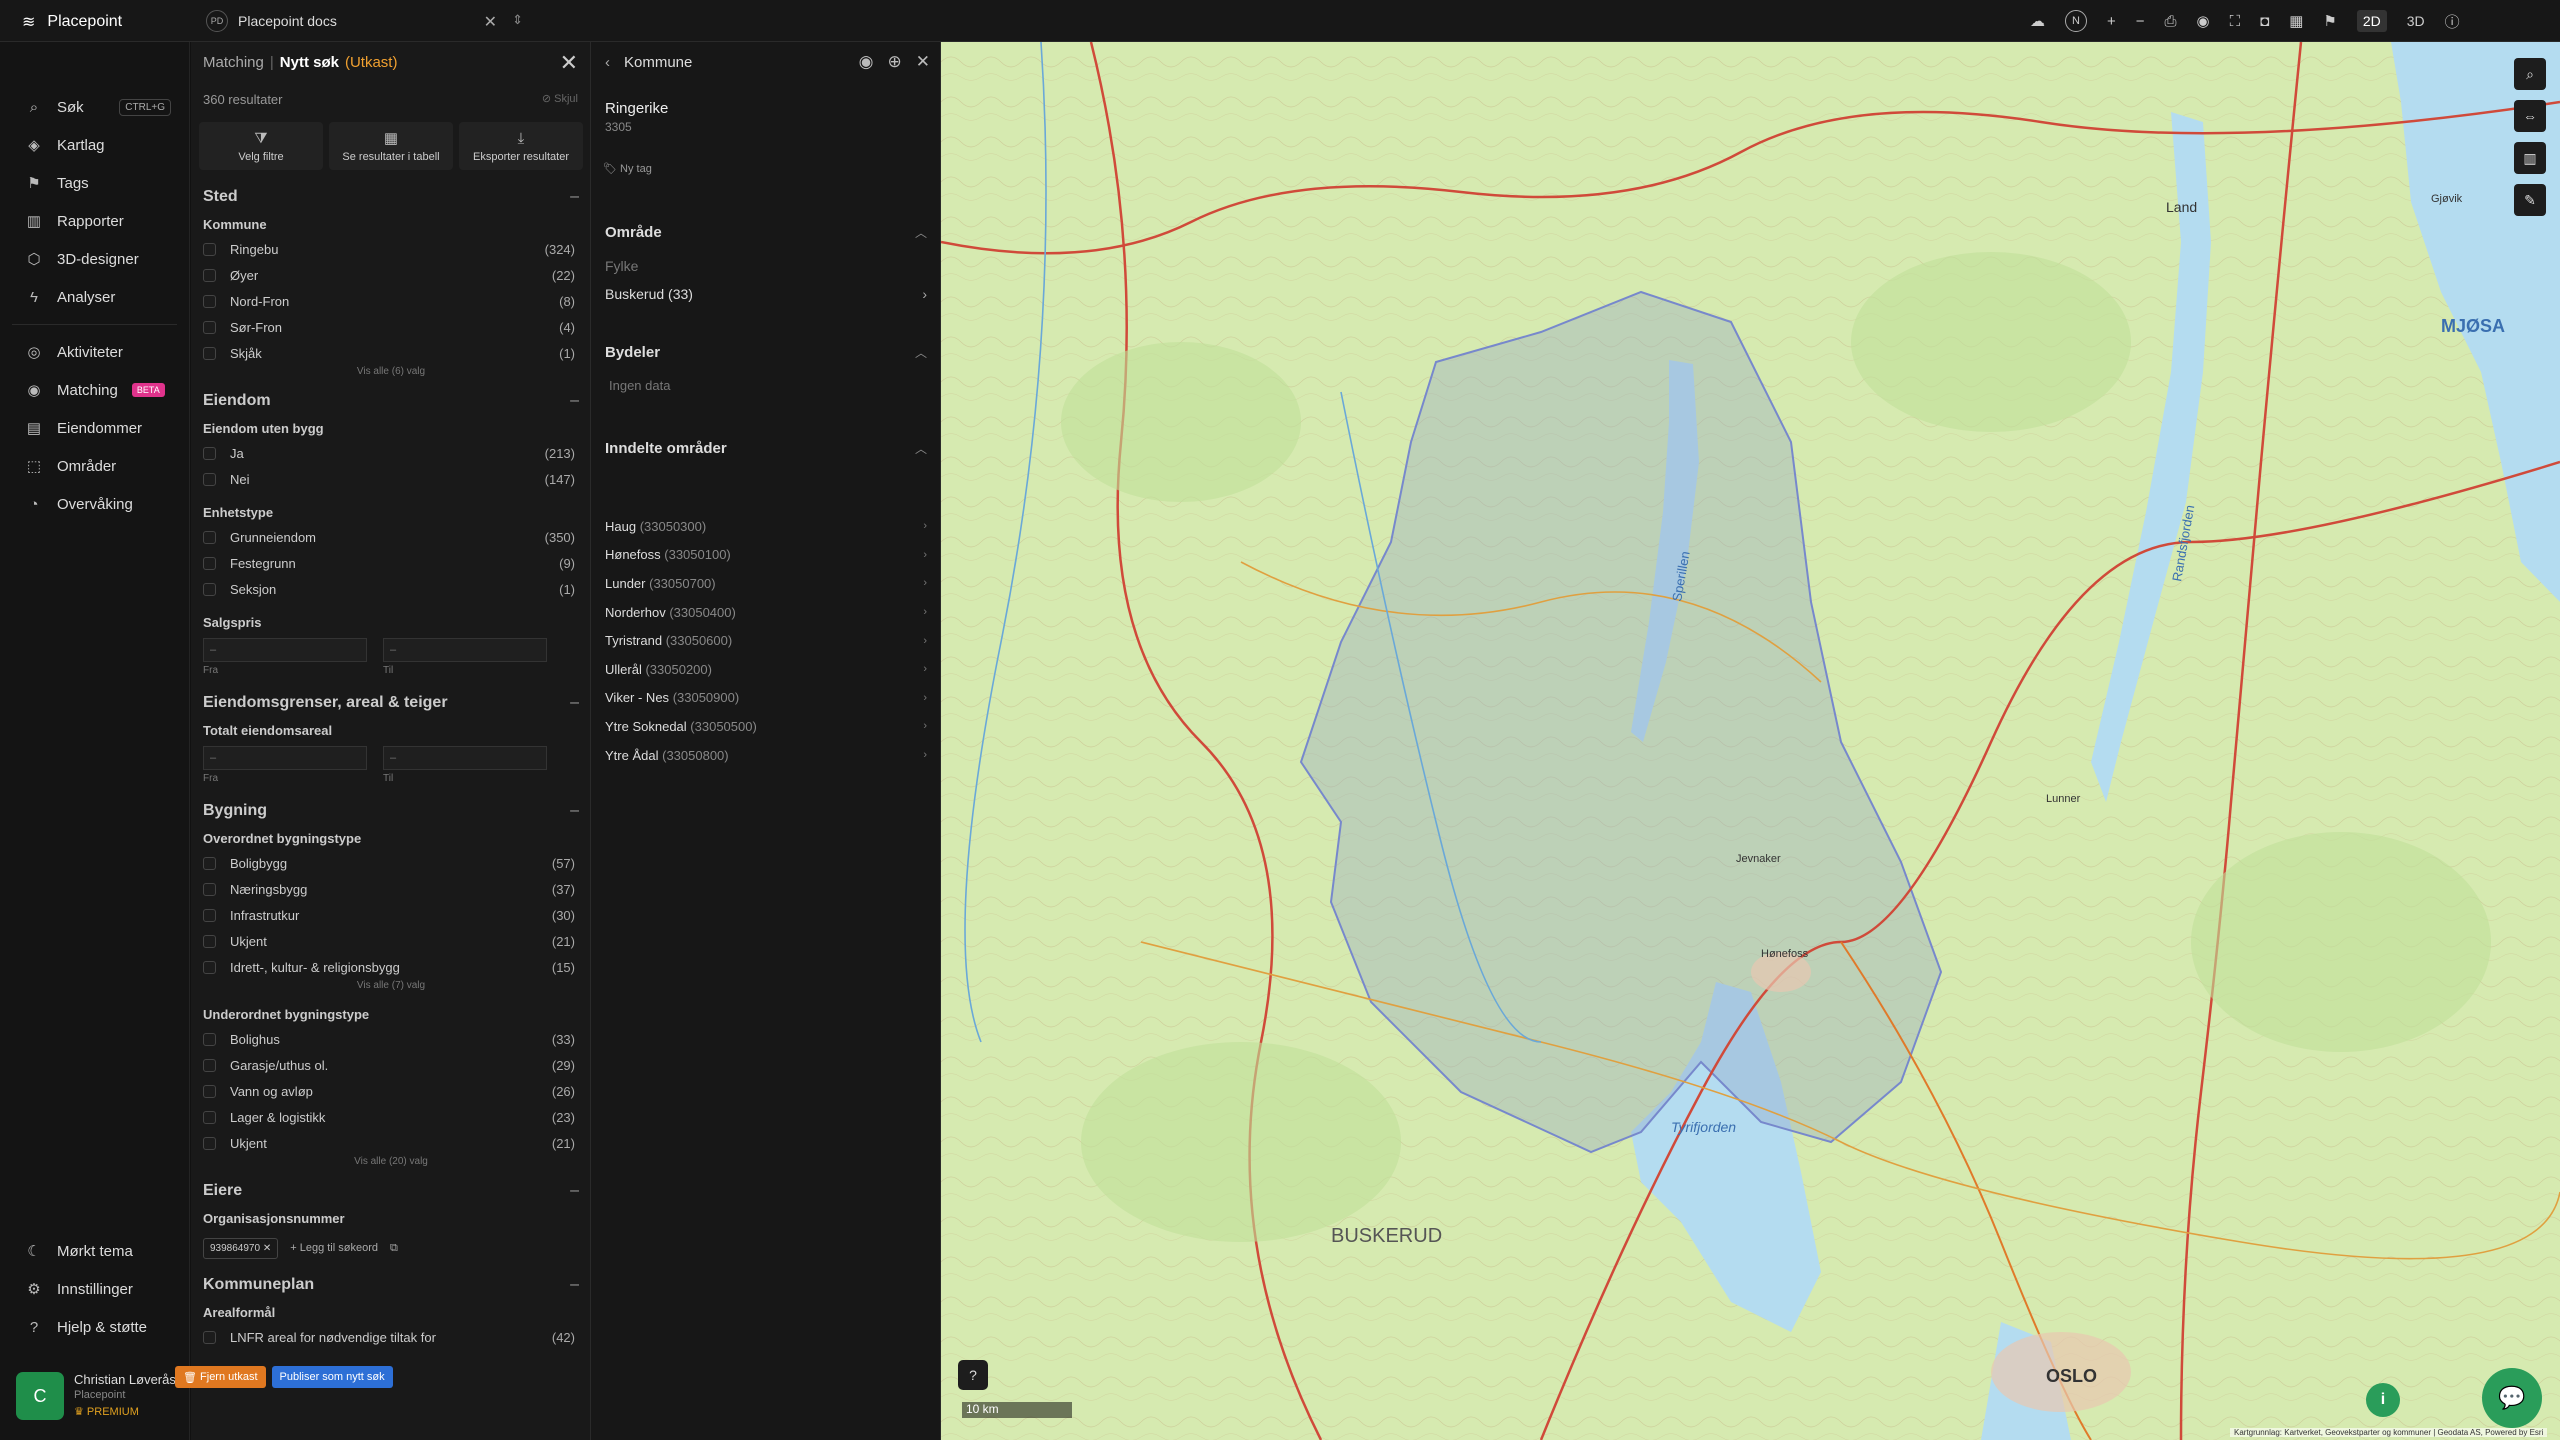 This screenshot has height=1440, width=2560. Describe the element at coordinates (390, 197) in the screenshot. I see `section-sted: Sted –` at that location.